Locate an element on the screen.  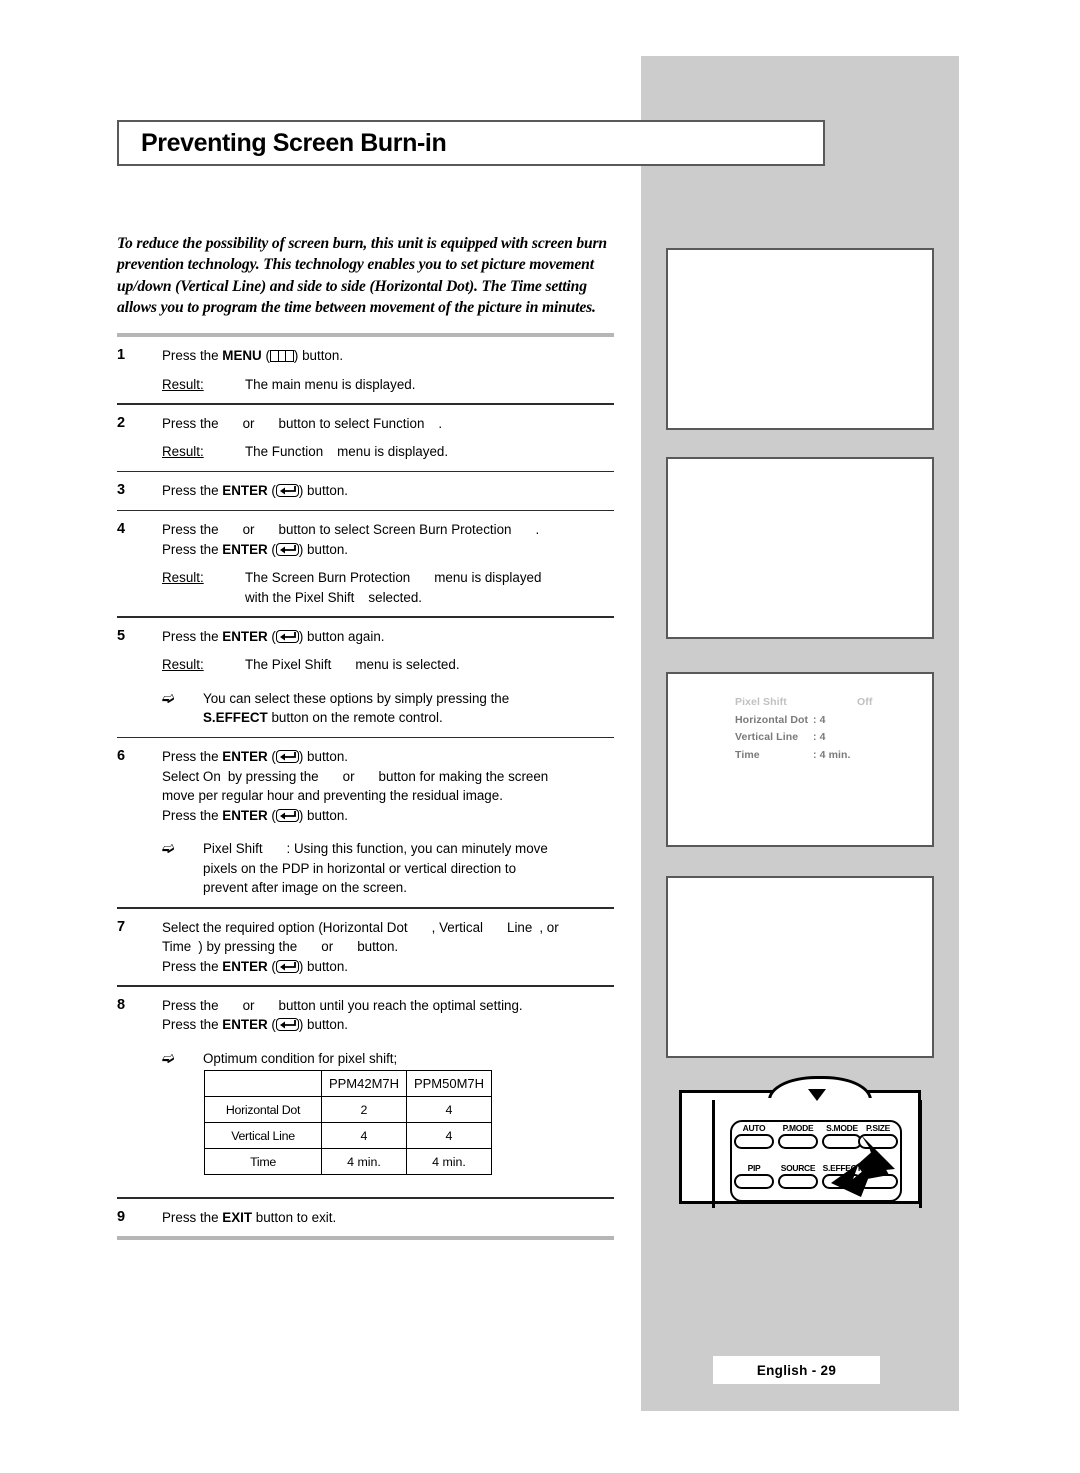
step-9-line-1: Press the EXIT button to exit. is located at coordinates (249, 1217).